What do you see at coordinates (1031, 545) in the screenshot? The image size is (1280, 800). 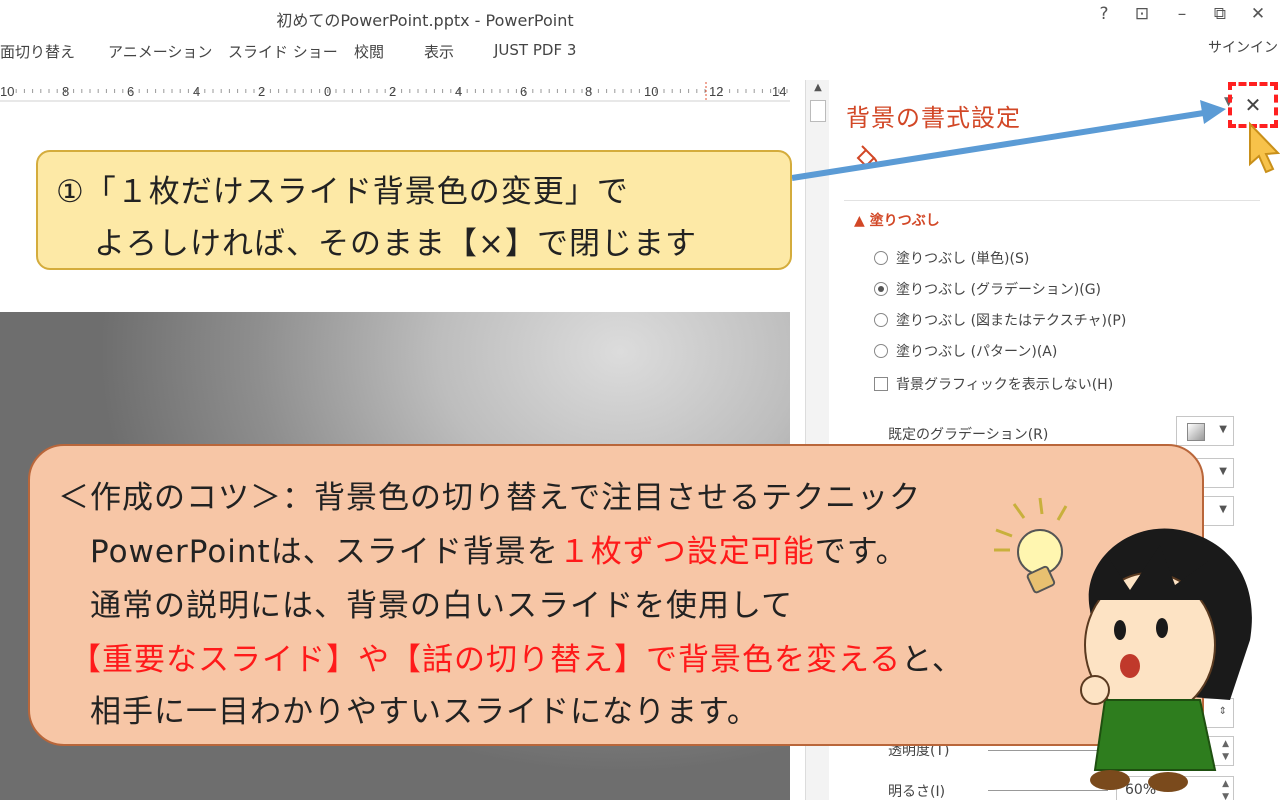 I see `lightbulb-icon` at bounding box center [1031, 545].